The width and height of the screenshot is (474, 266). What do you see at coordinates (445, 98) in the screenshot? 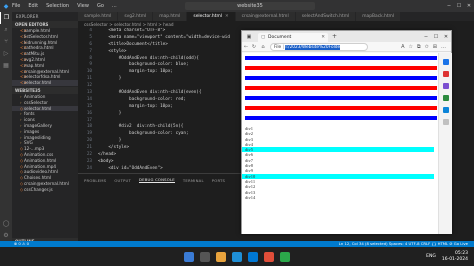
I see `games-icon` at bounding box center [445, 98].